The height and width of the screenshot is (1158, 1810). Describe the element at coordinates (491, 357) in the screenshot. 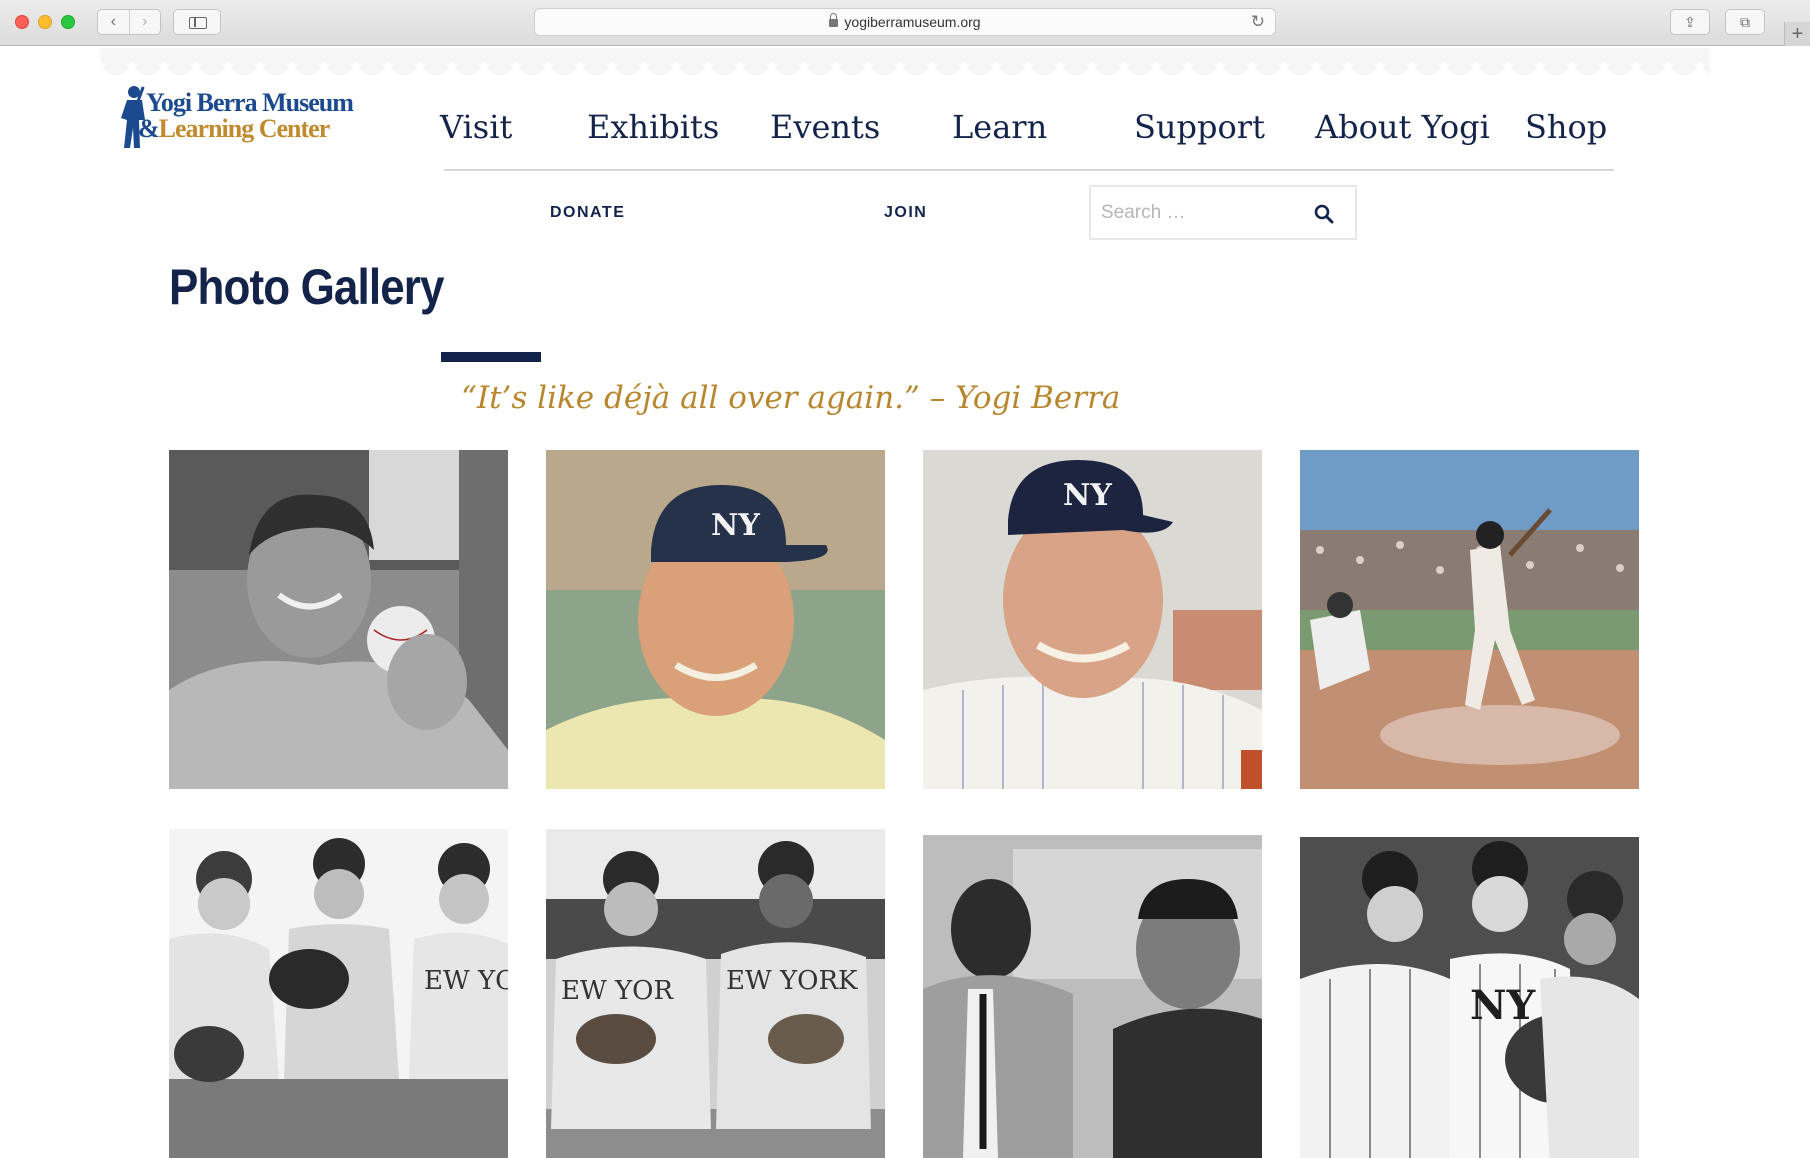

I see `title-underline` at that location.